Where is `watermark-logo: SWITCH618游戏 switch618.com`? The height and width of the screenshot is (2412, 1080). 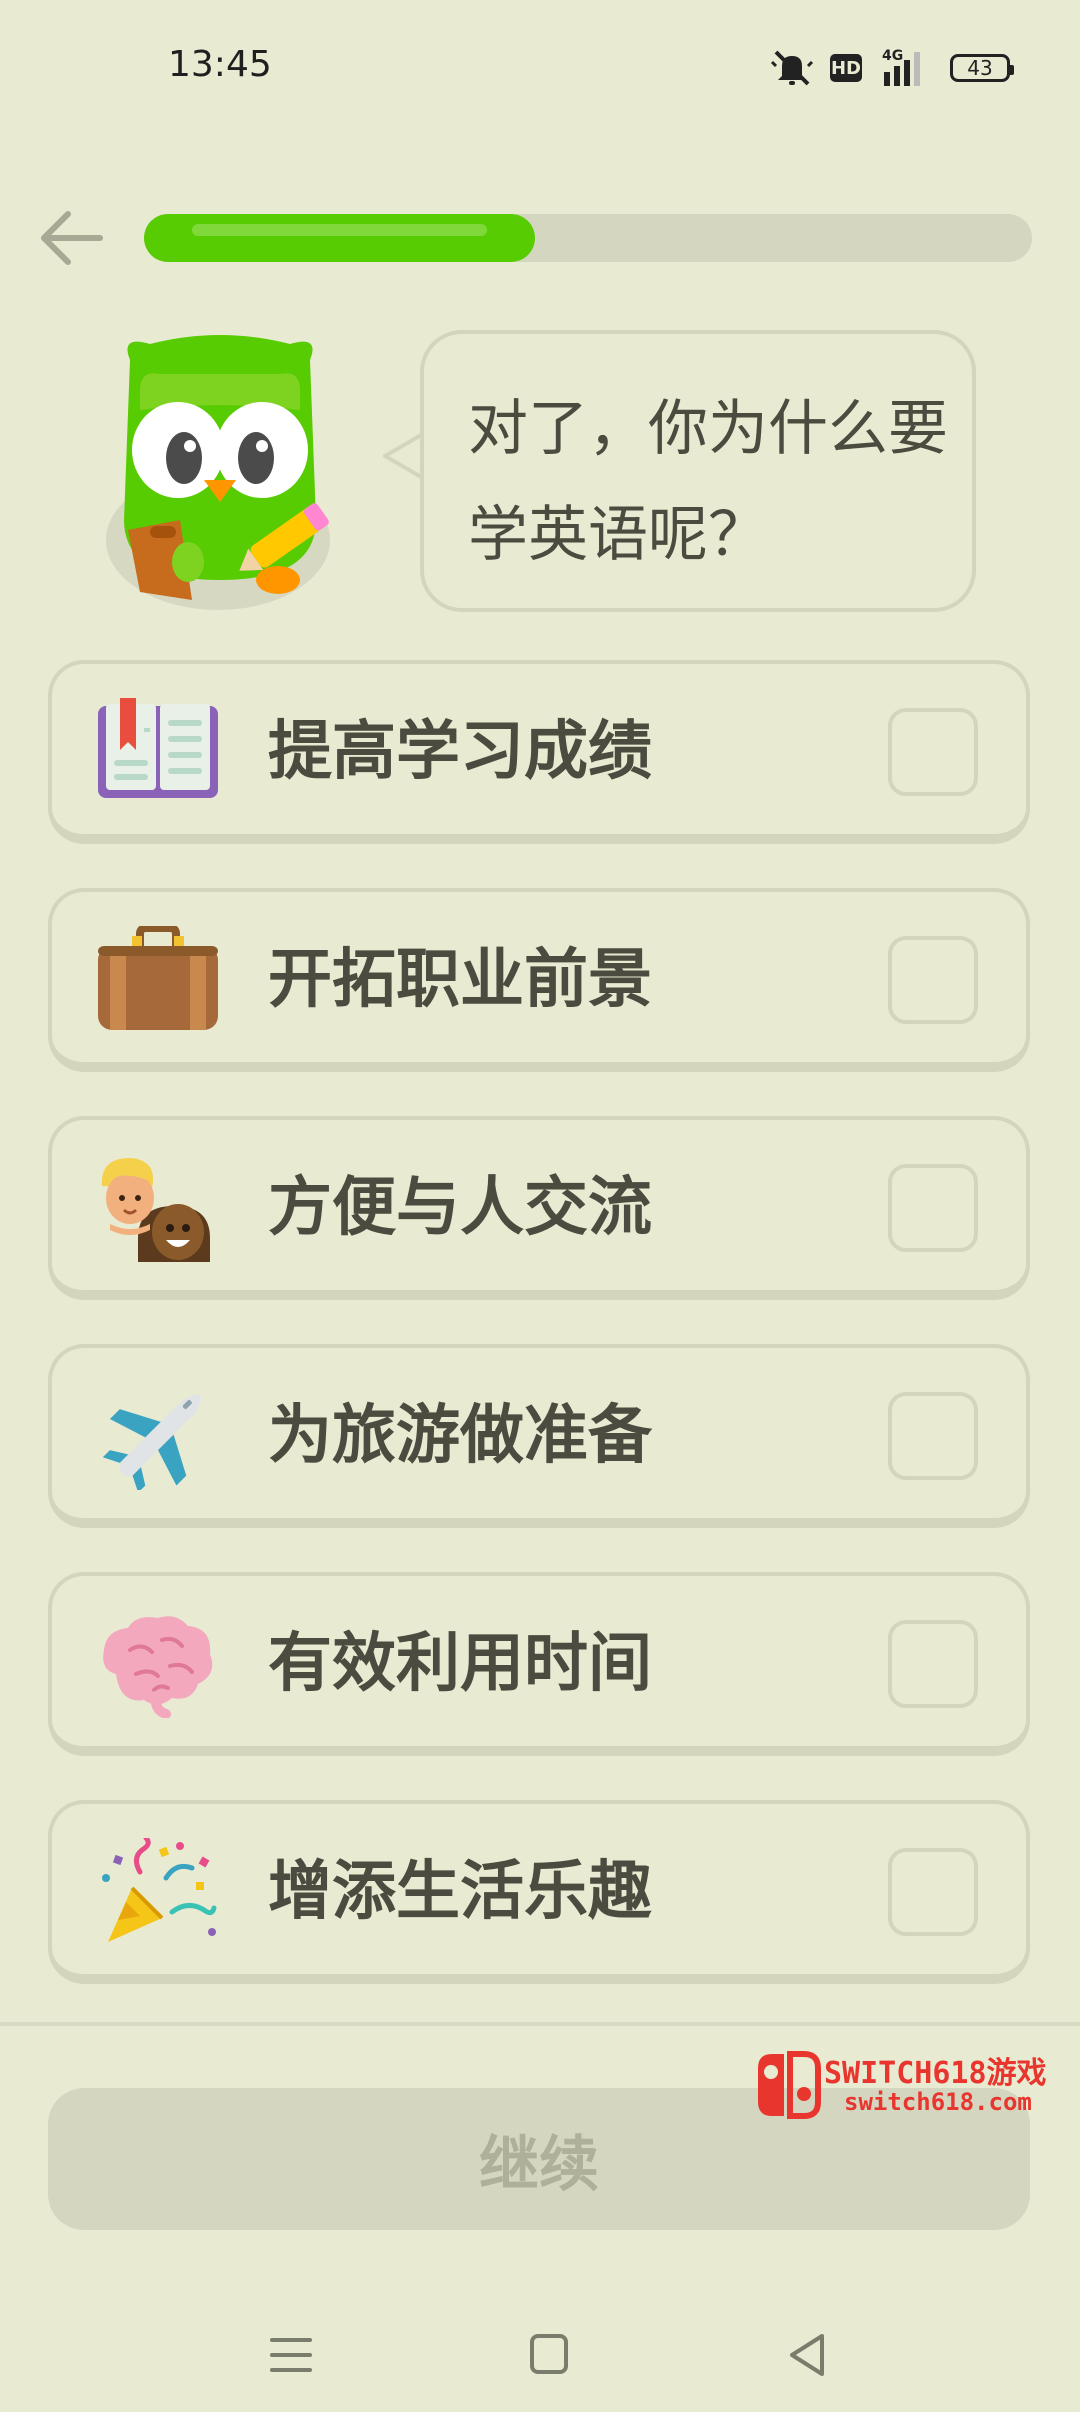
watermark-logo: SWITCH618游戏 switch618.com is located at coordinates (909, 2086).